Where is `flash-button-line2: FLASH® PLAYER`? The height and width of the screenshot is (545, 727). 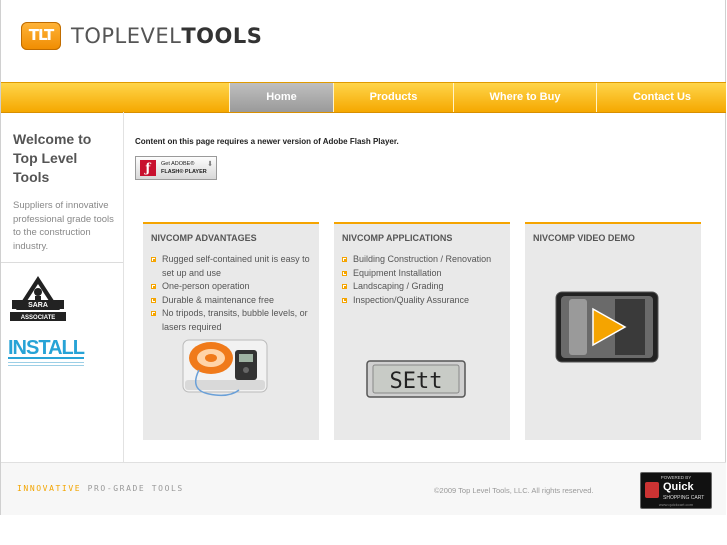
flash-button-line2: FLASH® PLAYER is located at coordinates (184, 172).